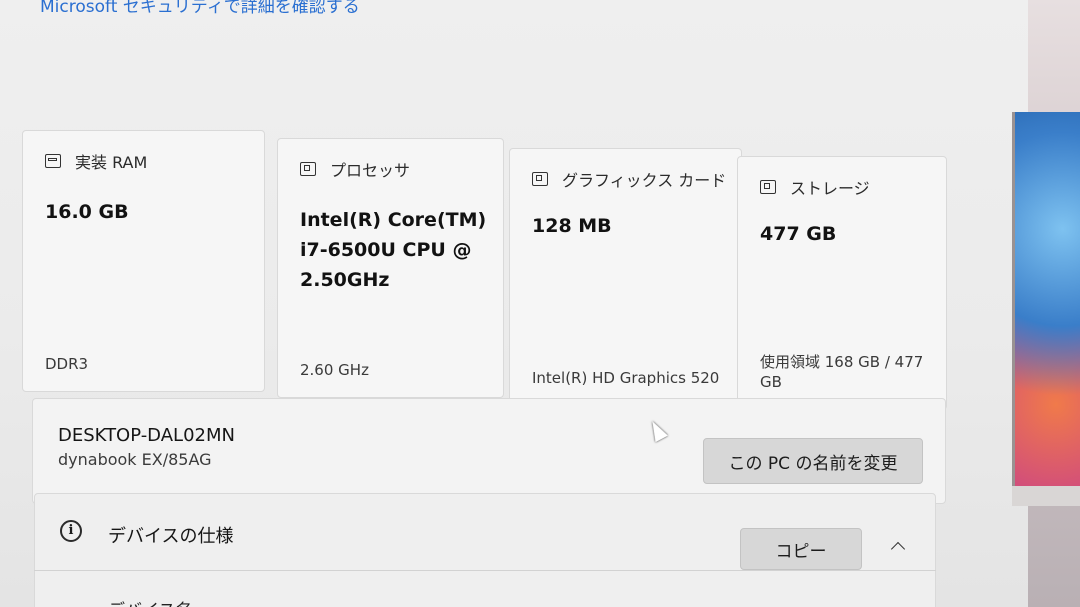 The image size is (1080, 607). I want to click on processor-icon, so click(308, 169).